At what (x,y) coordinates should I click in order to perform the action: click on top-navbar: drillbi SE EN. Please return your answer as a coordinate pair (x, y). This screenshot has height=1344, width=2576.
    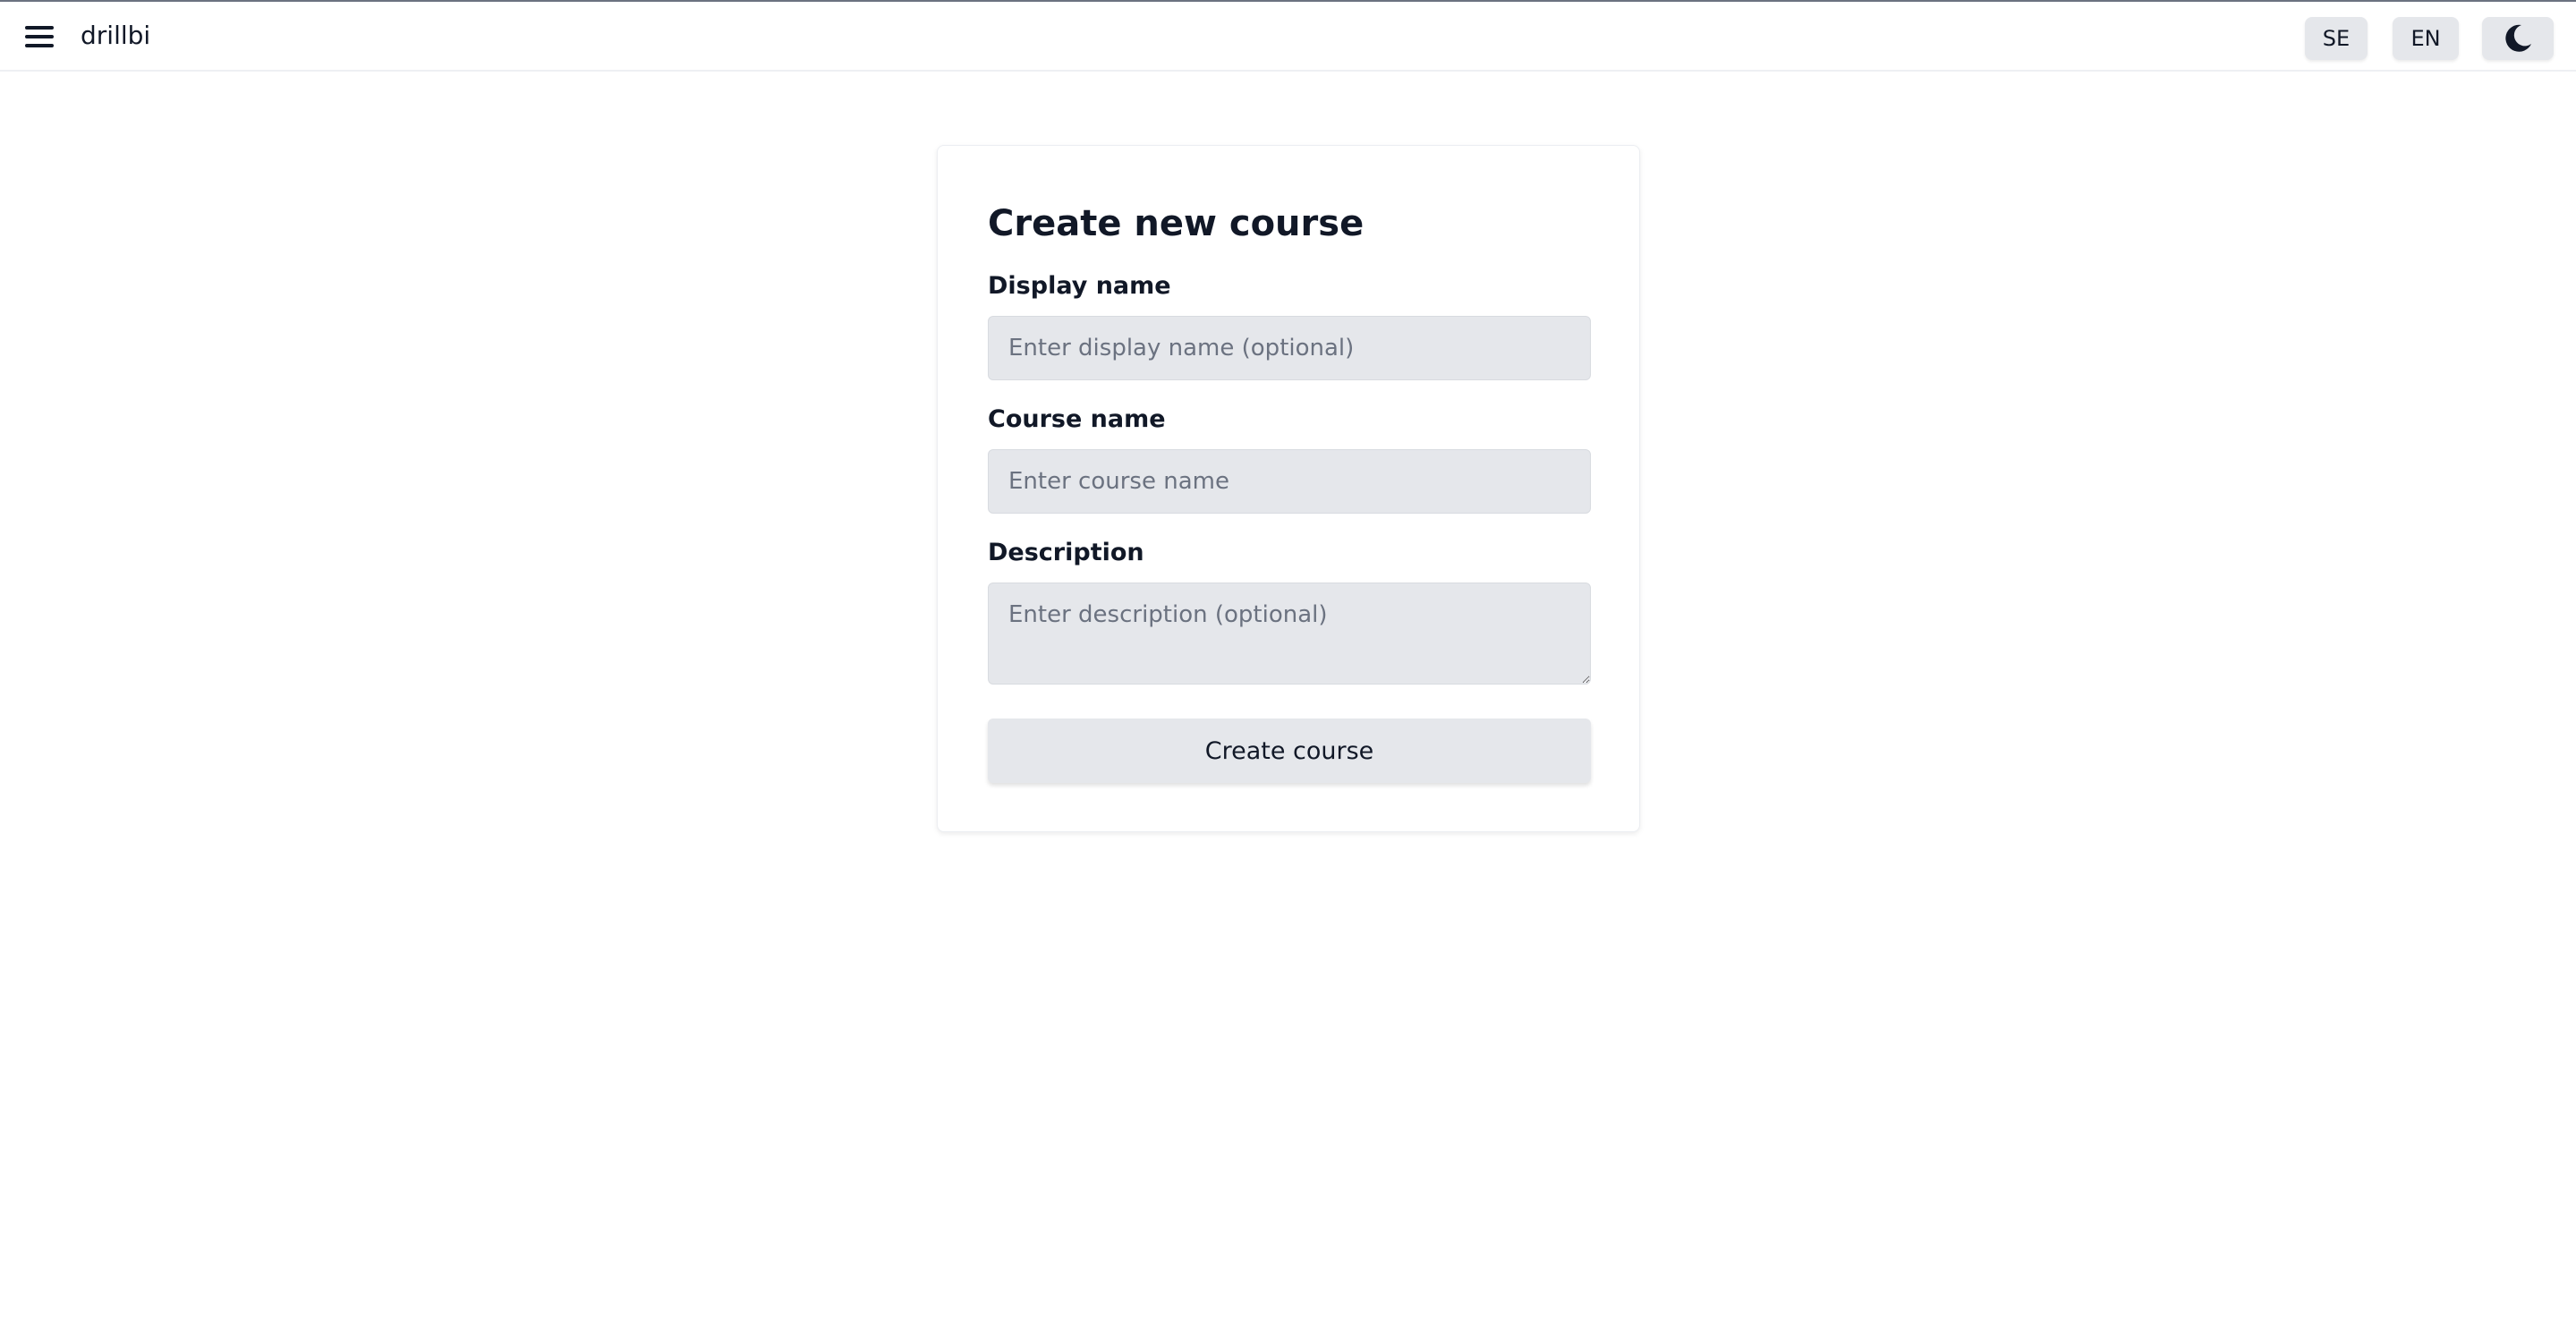
    Looking at the image, I should click on (1288, 37).